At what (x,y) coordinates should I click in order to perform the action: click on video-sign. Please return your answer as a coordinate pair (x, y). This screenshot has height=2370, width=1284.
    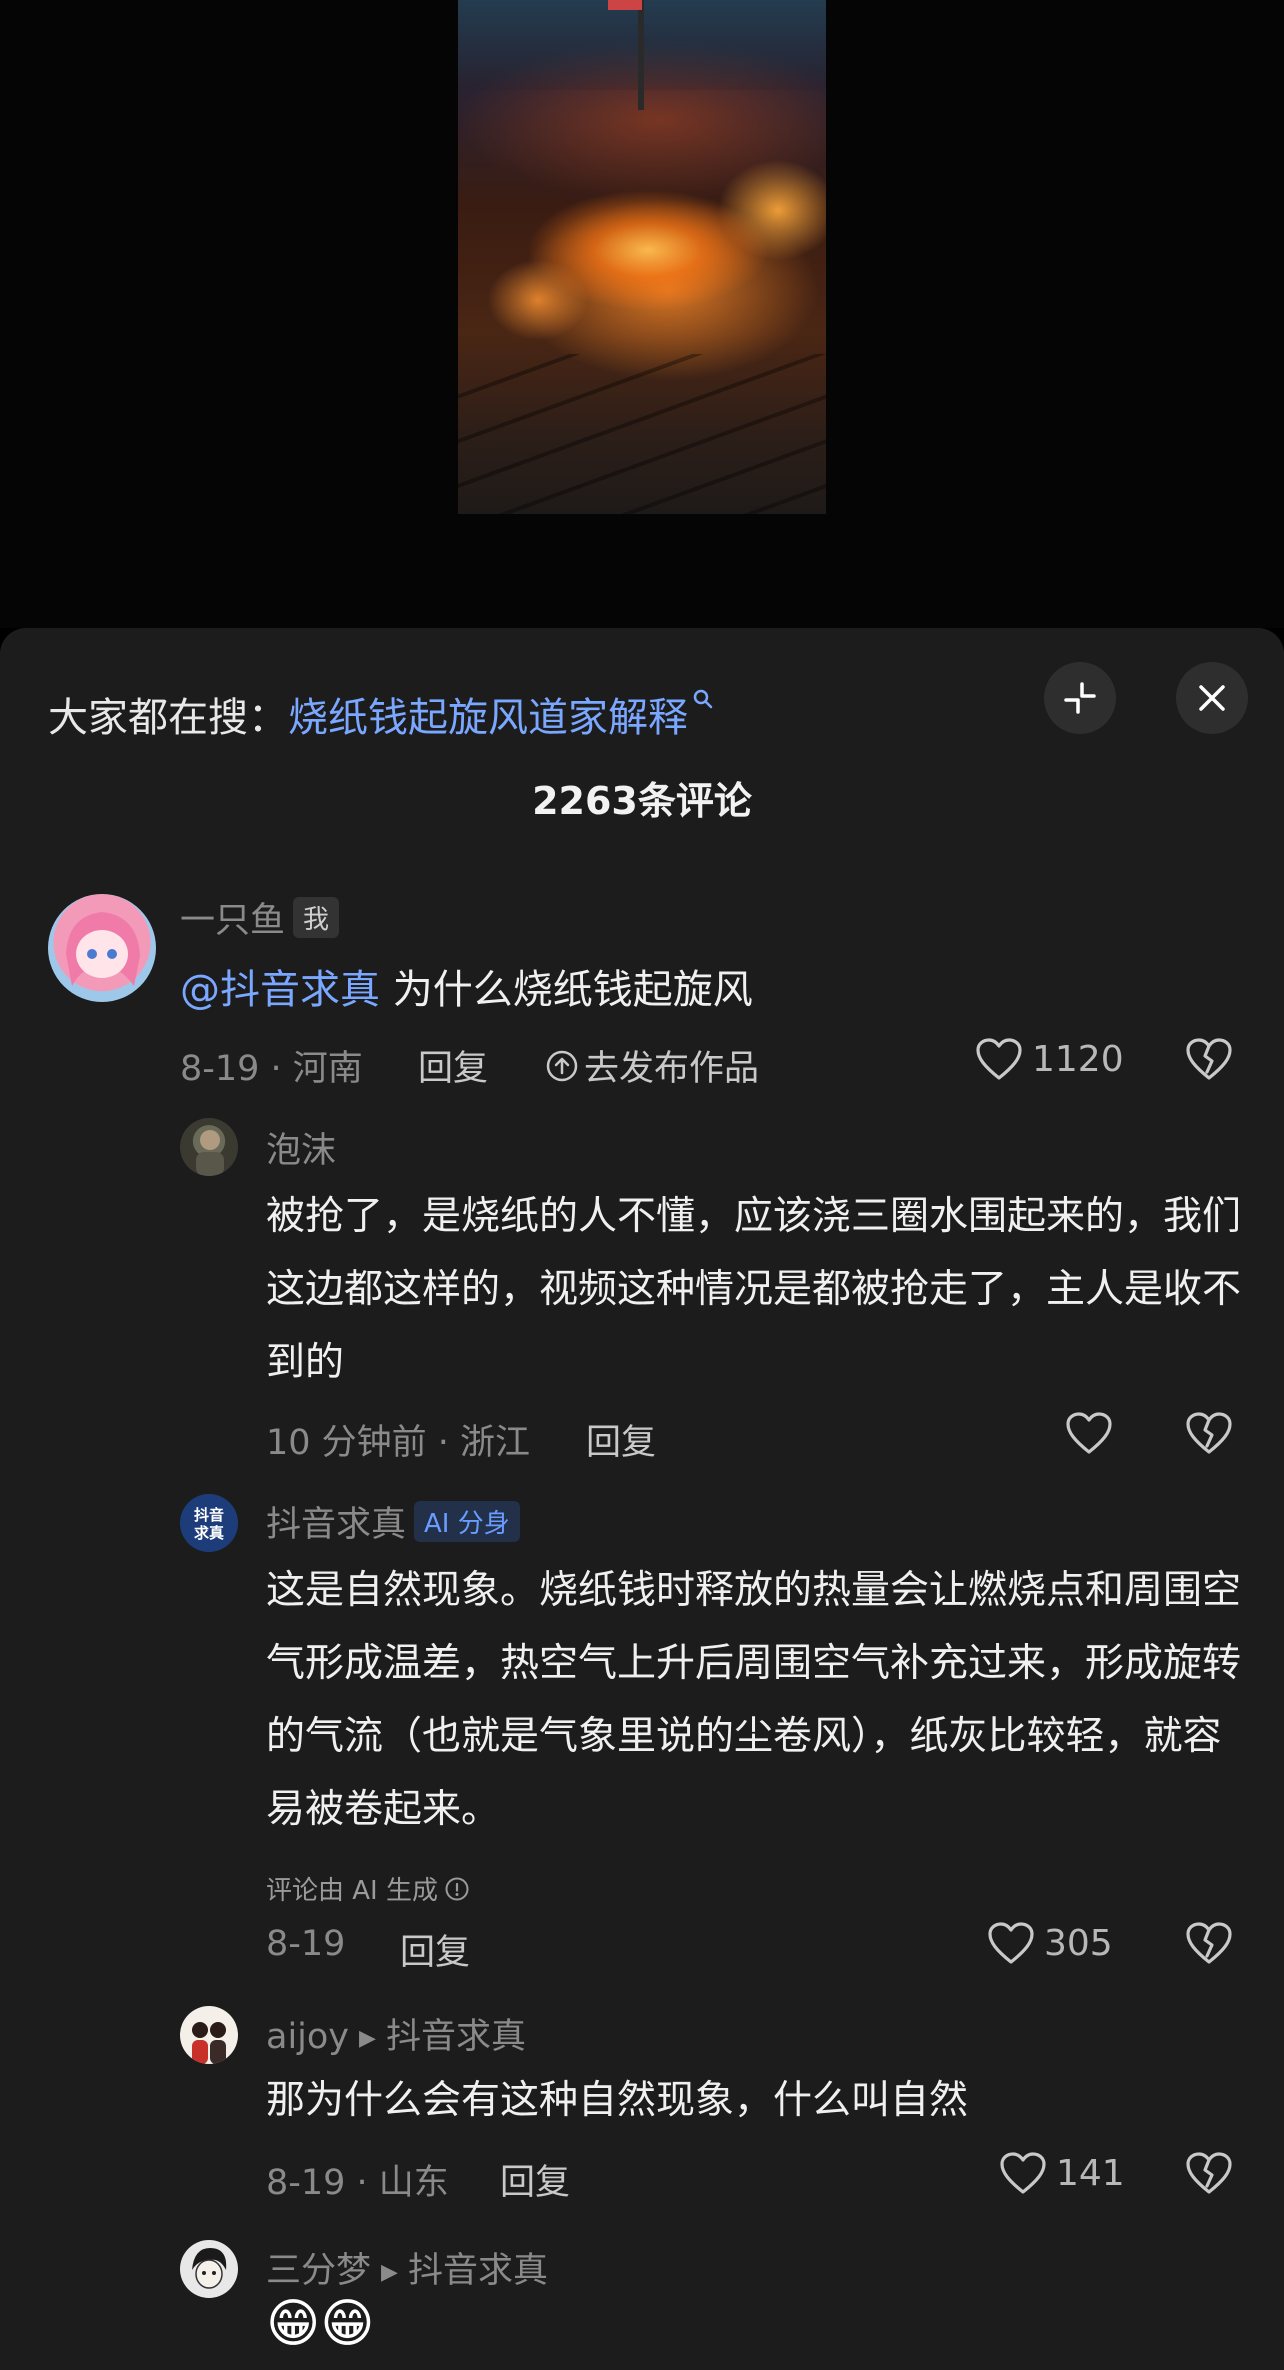
    Looking at the image, I should click on (625, 5).